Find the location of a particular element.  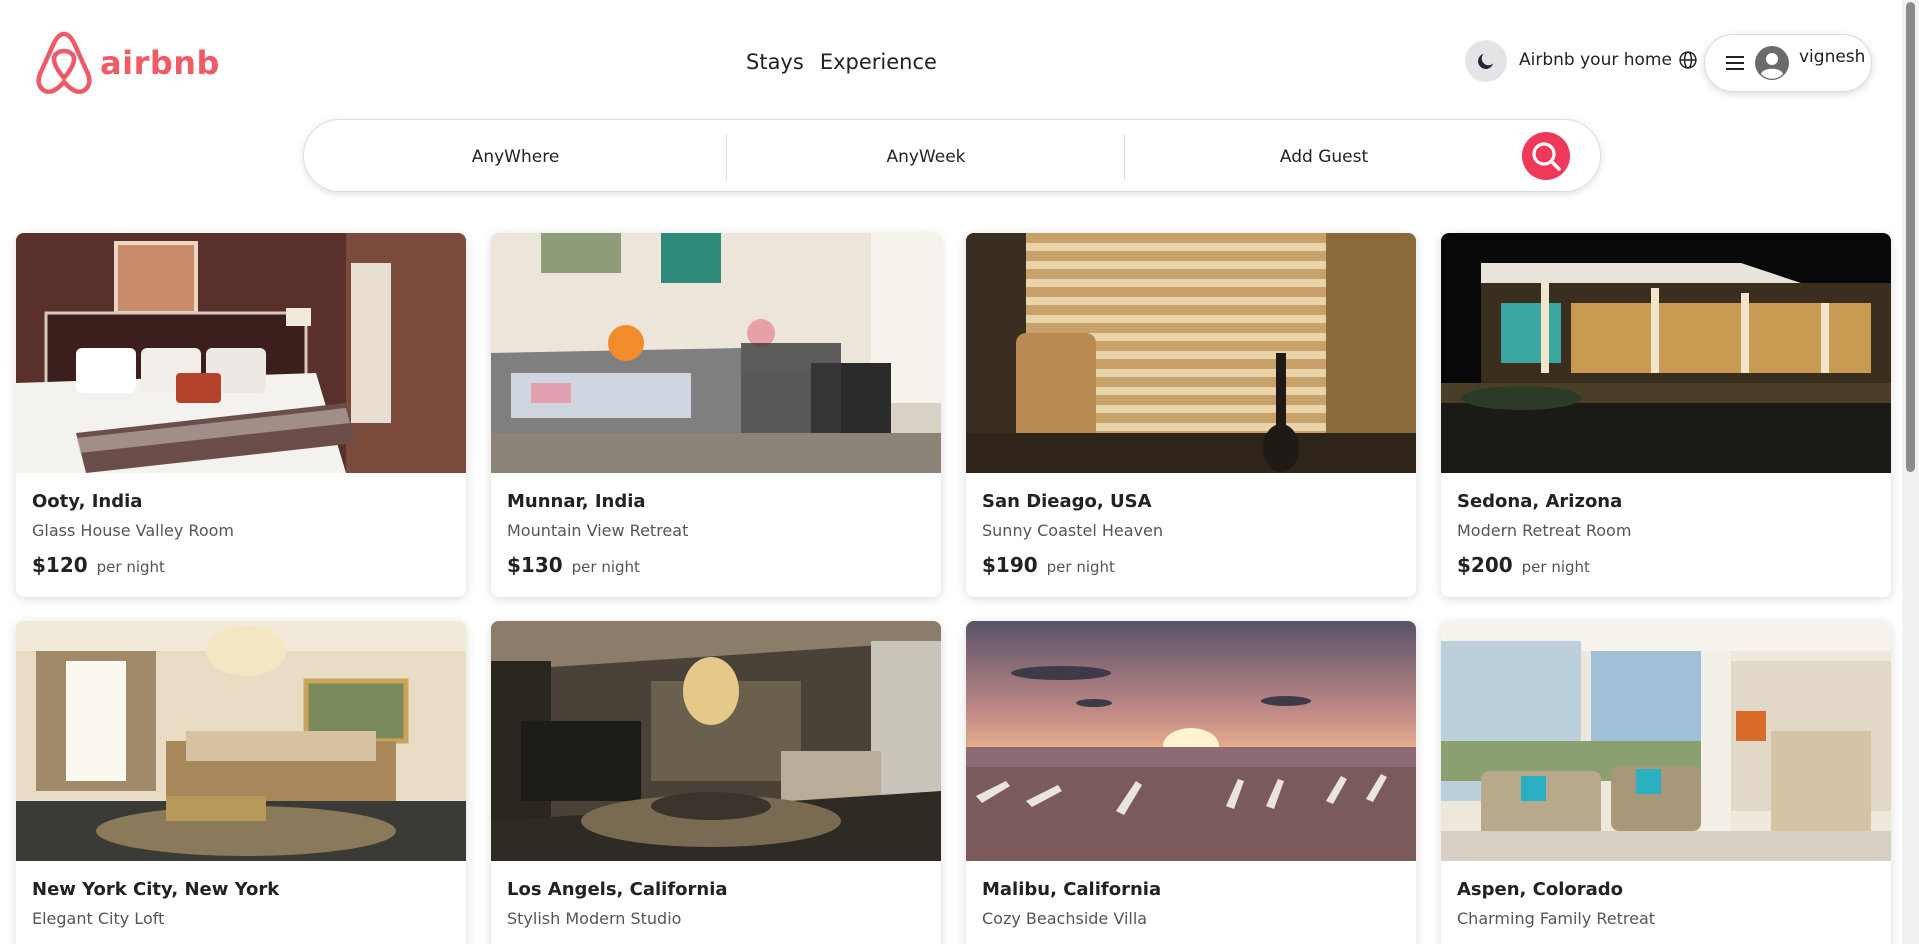

scrollbar-thumb is located at coordinates (1910, 237).